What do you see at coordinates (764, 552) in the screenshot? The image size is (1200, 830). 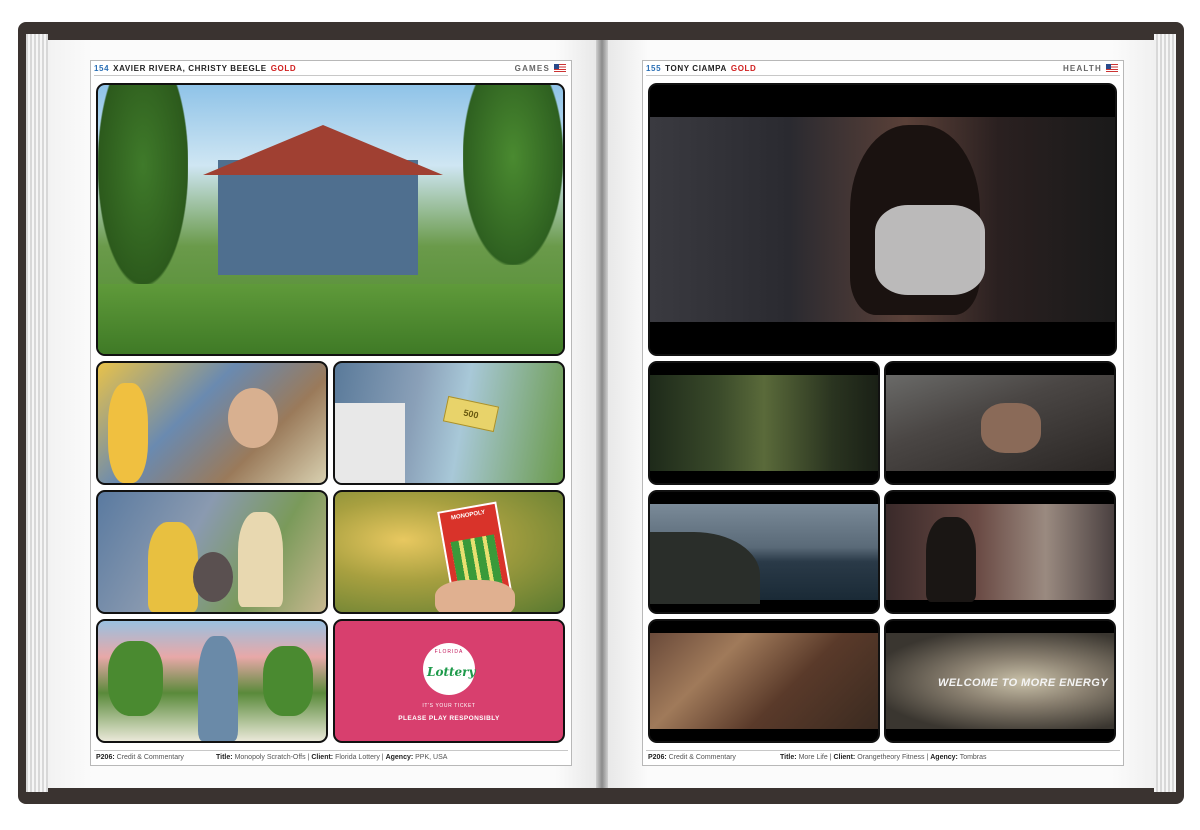 I see `frame-lake-cliff` at bounding box center [764, 552].